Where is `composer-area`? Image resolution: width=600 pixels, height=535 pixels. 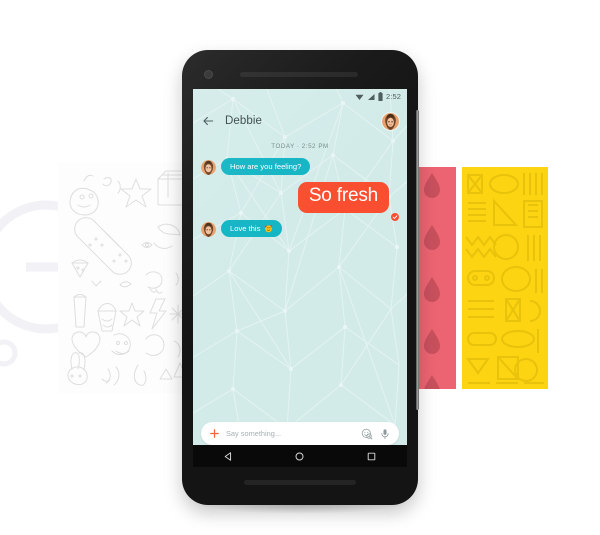
composer-area is located at coordinates (300, 433).